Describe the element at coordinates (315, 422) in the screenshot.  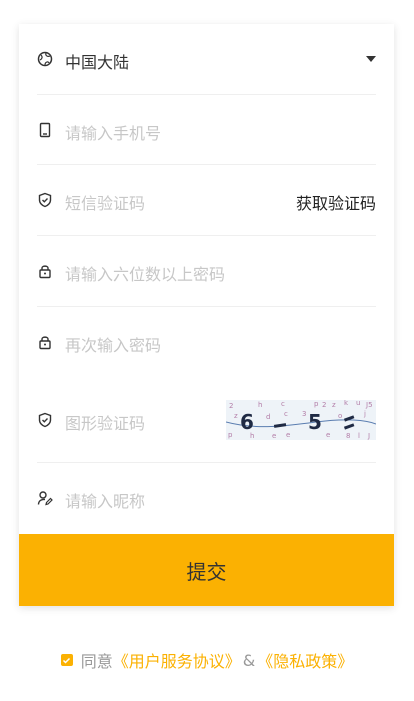
I see `svg-text: 5` at that location.